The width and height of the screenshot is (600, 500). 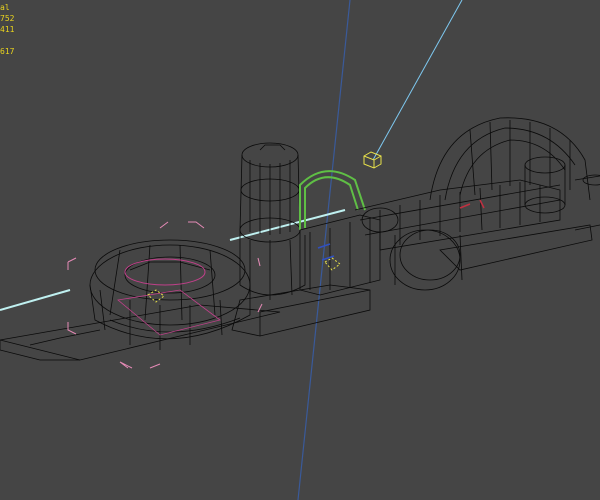 What do you see at coordinates (170, 294) in the screenshot?
I see `left-chamber` at bounding box center [170, 294].